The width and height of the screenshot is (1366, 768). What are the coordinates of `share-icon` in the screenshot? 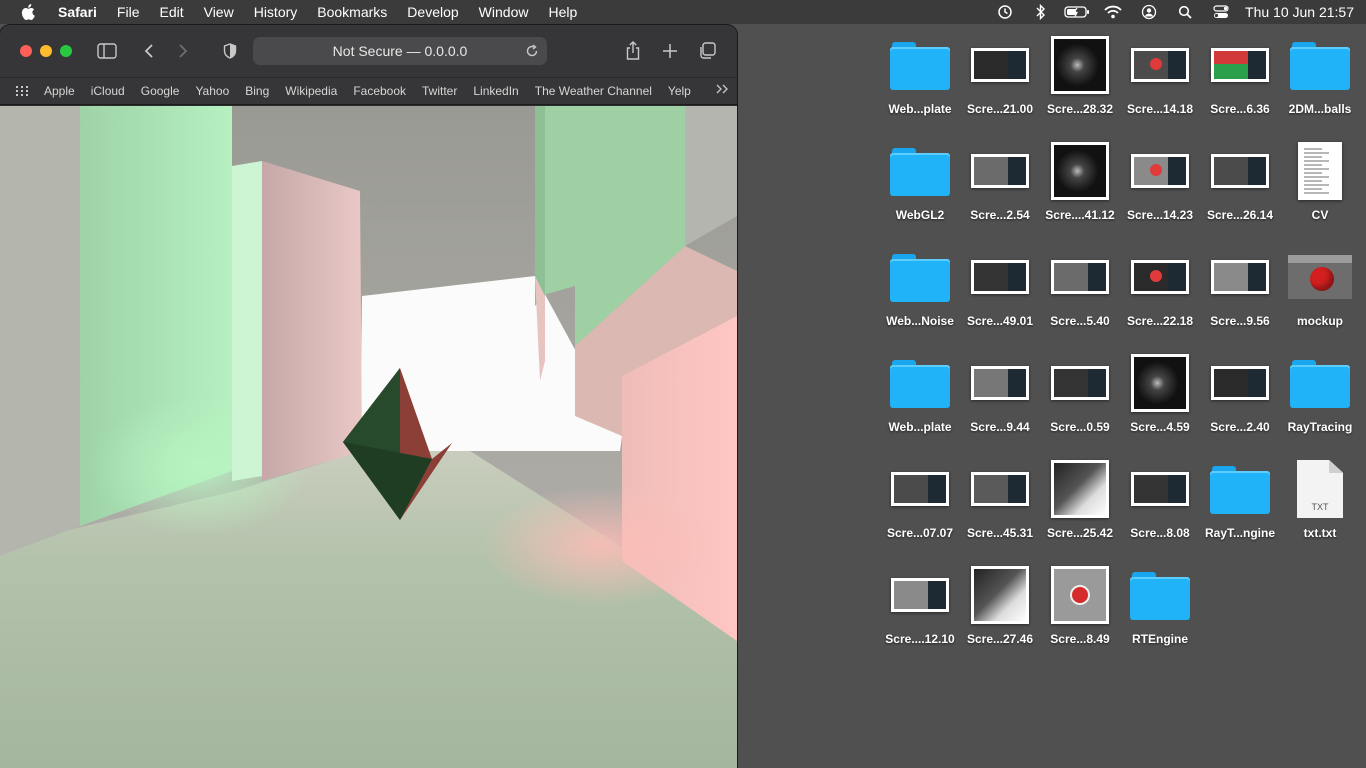 It's located at (633, 51).